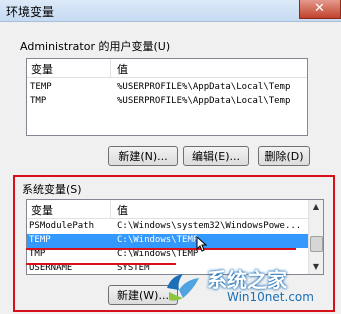  Describe the element at coordinates (183, 287) in the screenshot. I see `brand-logo-icon` at that location.